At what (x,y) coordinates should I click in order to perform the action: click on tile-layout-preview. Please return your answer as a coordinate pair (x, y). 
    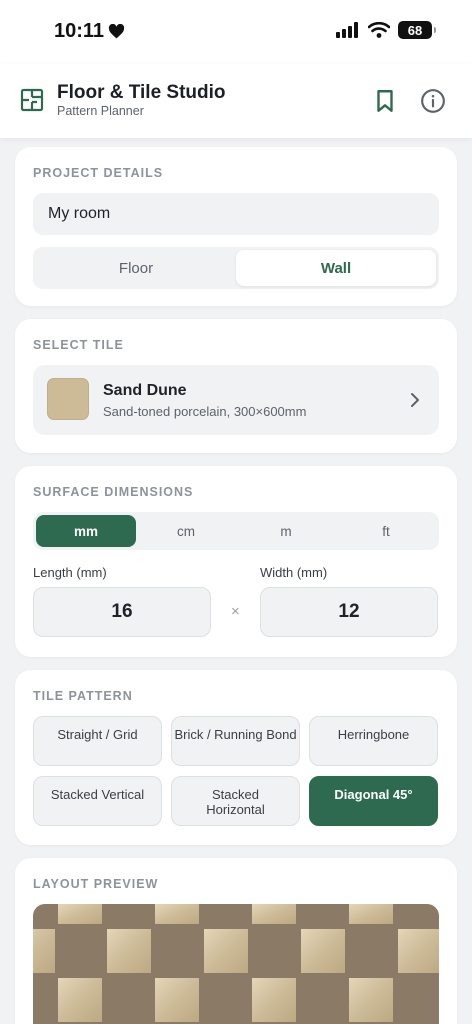
    Looking at the image, I should click on (236, 963).